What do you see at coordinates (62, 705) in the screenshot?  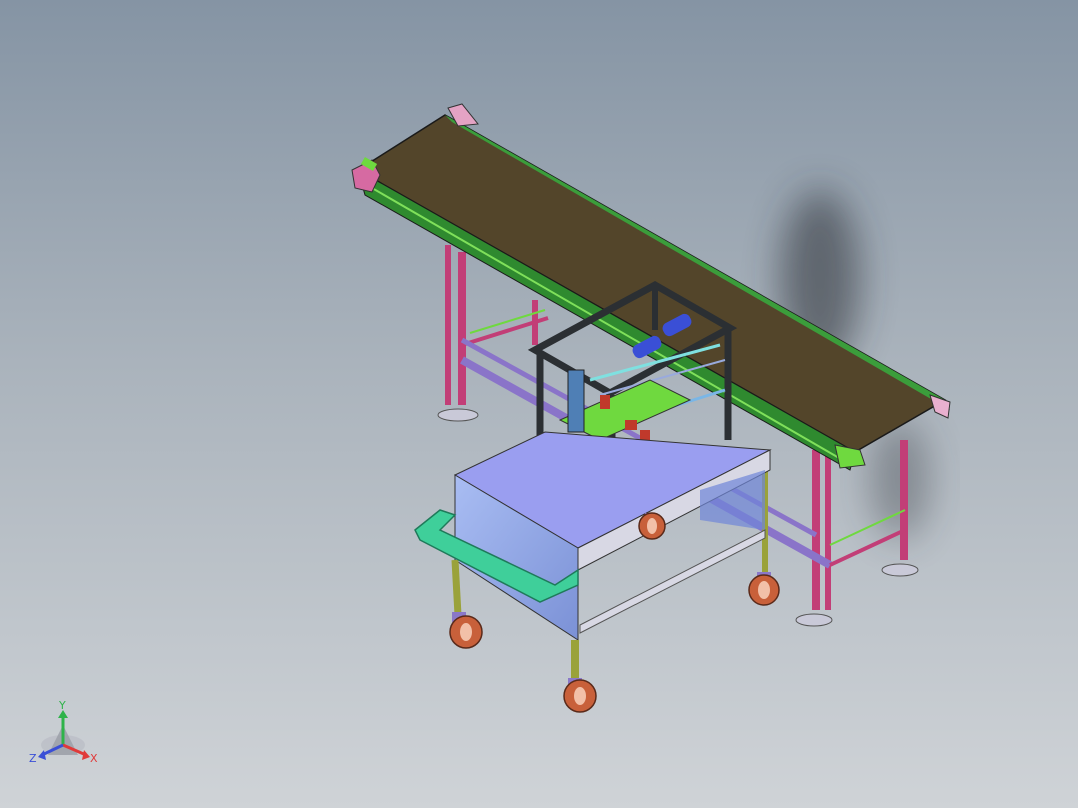 I see `y-axis-label: Y` at bounding box center [62, 705].